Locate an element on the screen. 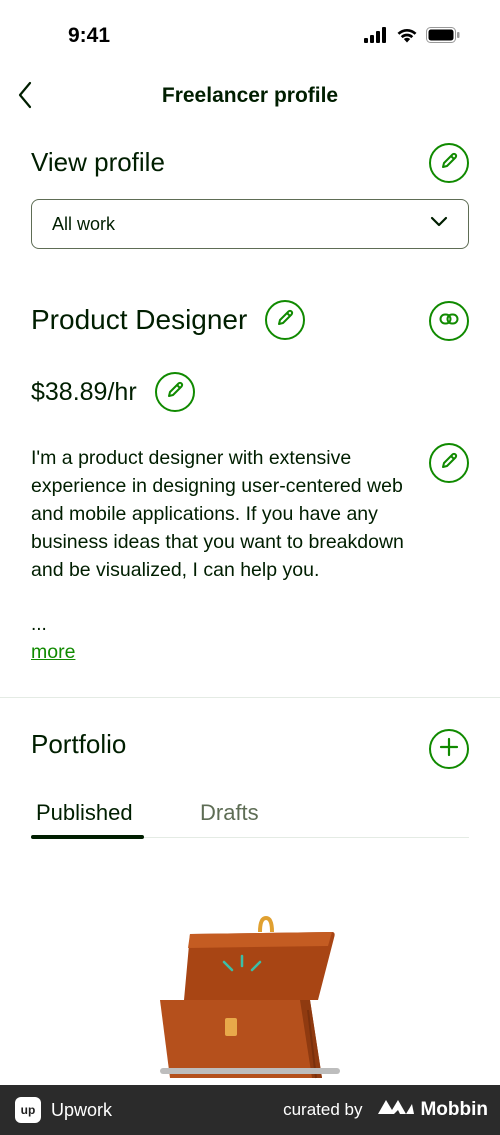 Image resolution: width=500 pixels, height=1135 pixels. more-link: more is located at coordinates (53, 652).